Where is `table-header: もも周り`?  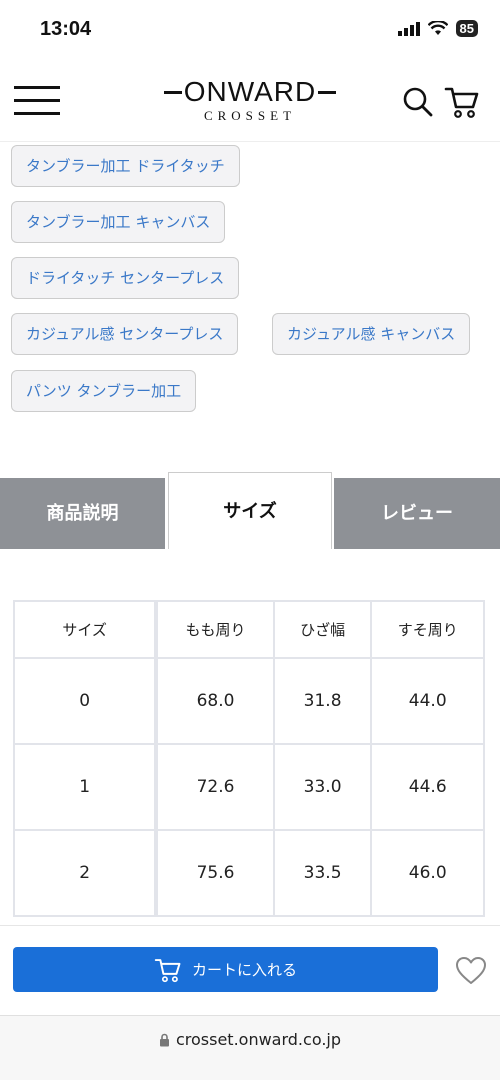
table-header: もも周り is located at coordinates (215, 629).